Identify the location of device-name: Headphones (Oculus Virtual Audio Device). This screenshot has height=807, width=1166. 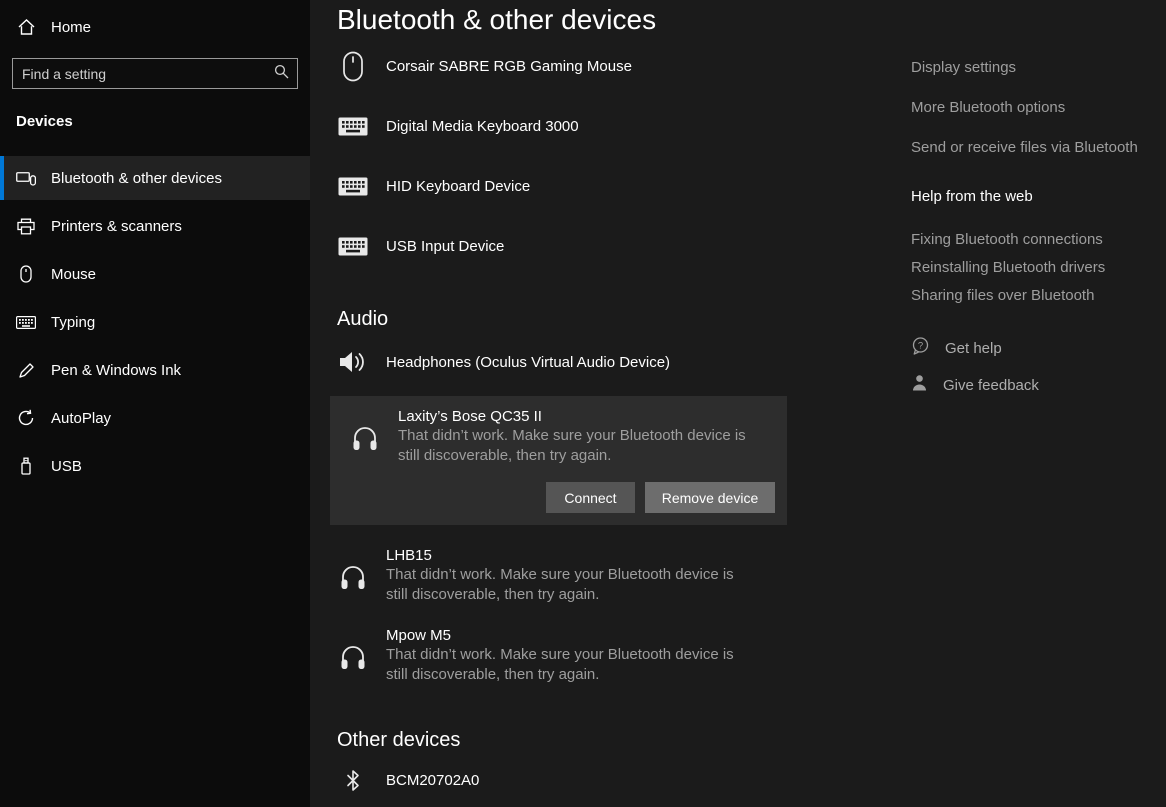
(528, 362).